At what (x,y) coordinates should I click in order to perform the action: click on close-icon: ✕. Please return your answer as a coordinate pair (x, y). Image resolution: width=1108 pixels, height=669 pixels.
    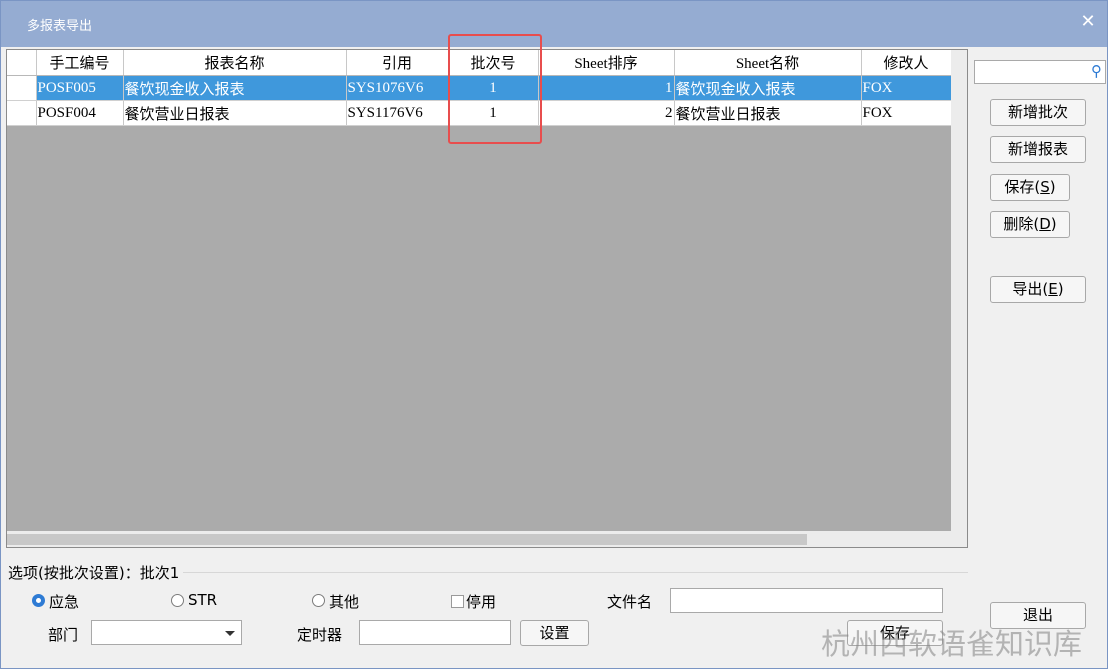
    Looking at the image, I should click on (1088, 22).